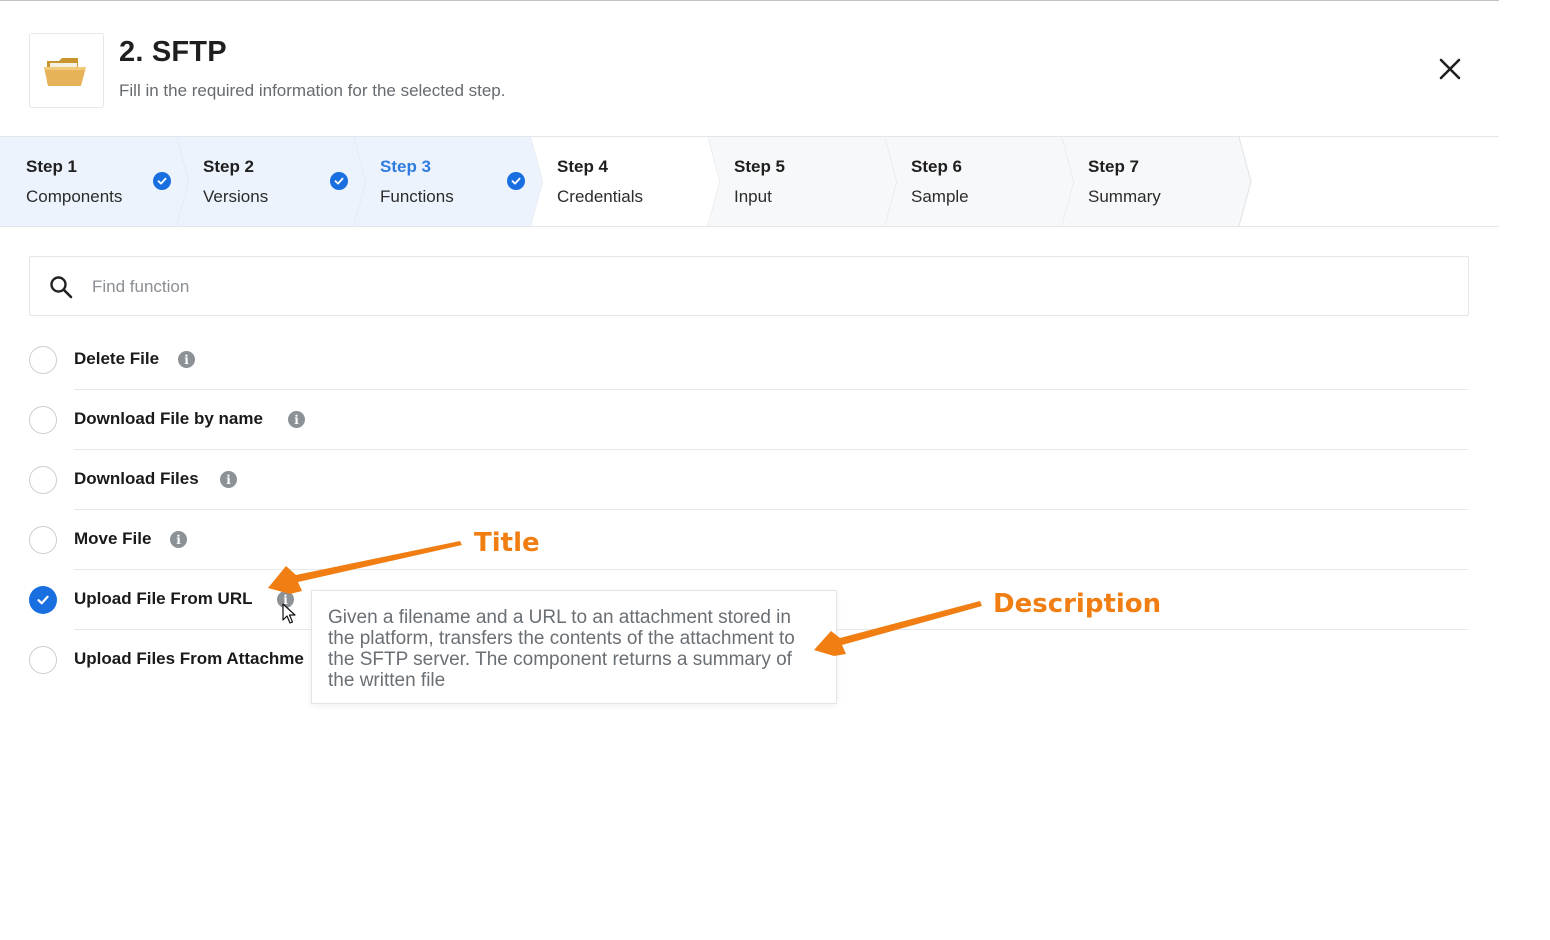  What do you see at coordinates (898, 628) in the screenshot?
I see `description-arrow` at bounding box center [898, 628].